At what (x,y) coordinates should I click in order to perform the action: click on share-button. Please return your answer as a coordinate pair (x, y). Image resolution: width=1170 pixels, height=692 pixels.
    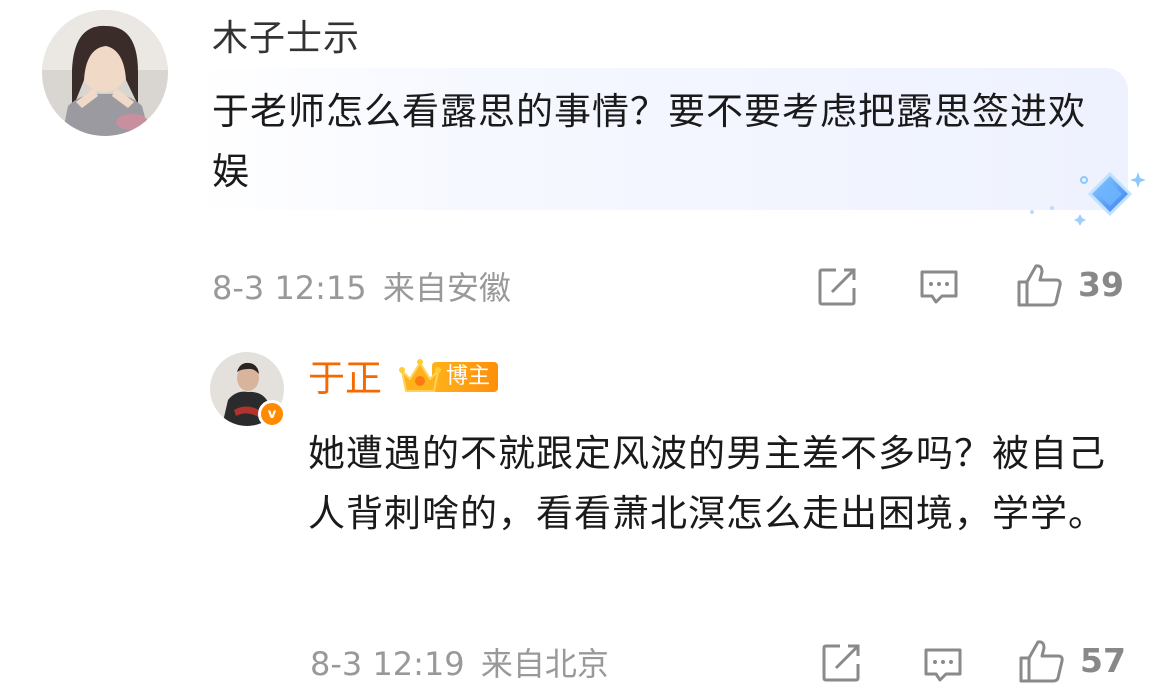
    Looking at the image, I should click on (837, 287).